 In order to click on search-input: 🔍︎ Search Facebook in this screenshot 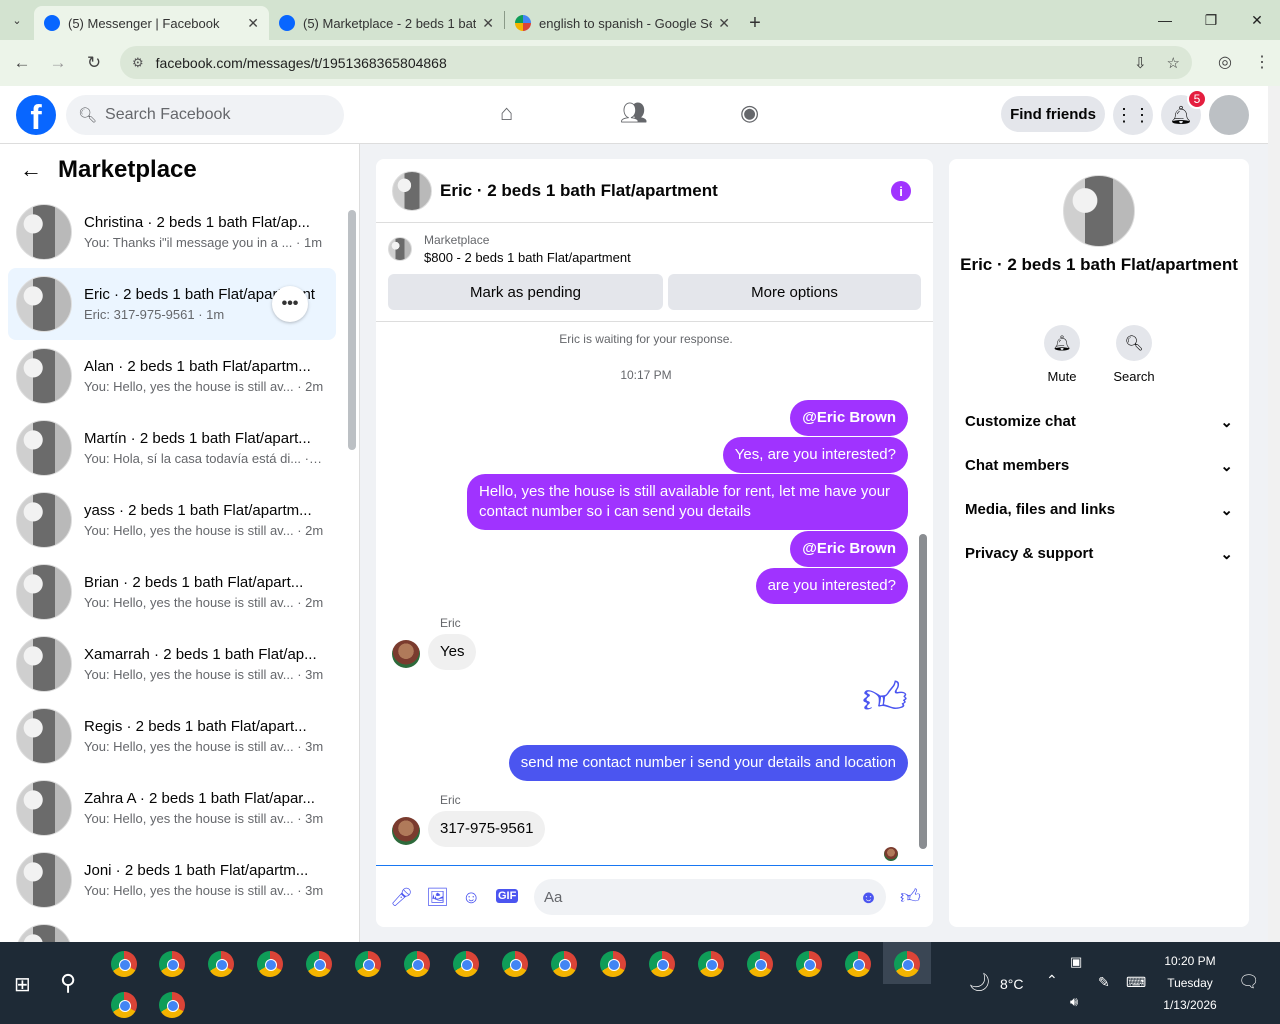, I will do `click(205, 115)`.